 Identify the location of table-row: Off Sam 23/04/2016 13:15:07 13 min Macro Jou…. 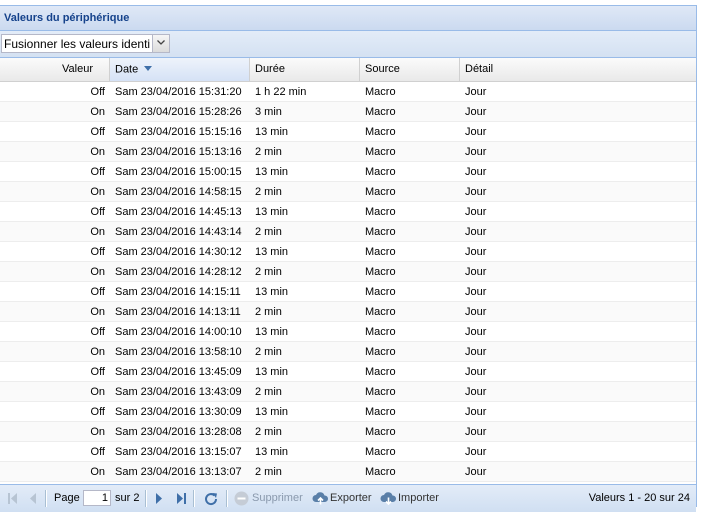
(348, 452).